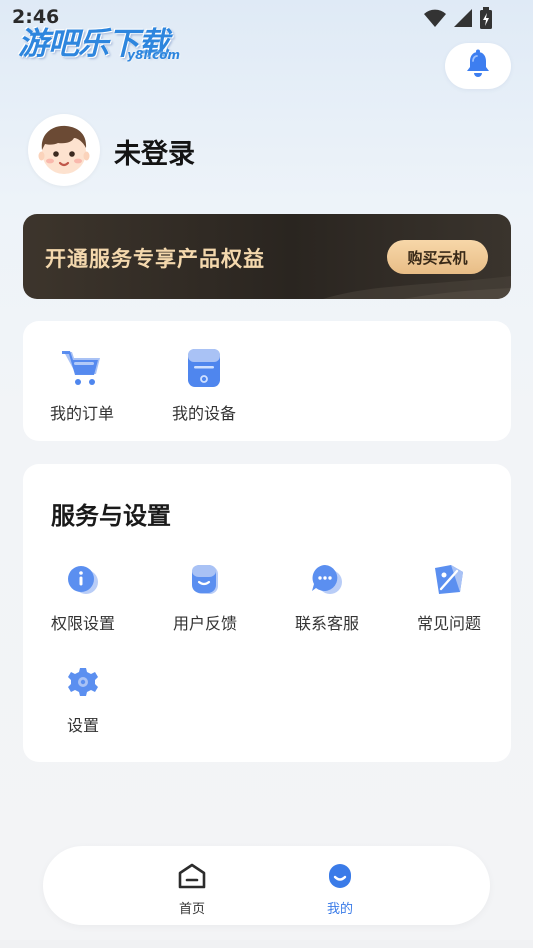 The height and width of the screenshot is (948, 533). I want to click on chat-icon, so click(327, 580).